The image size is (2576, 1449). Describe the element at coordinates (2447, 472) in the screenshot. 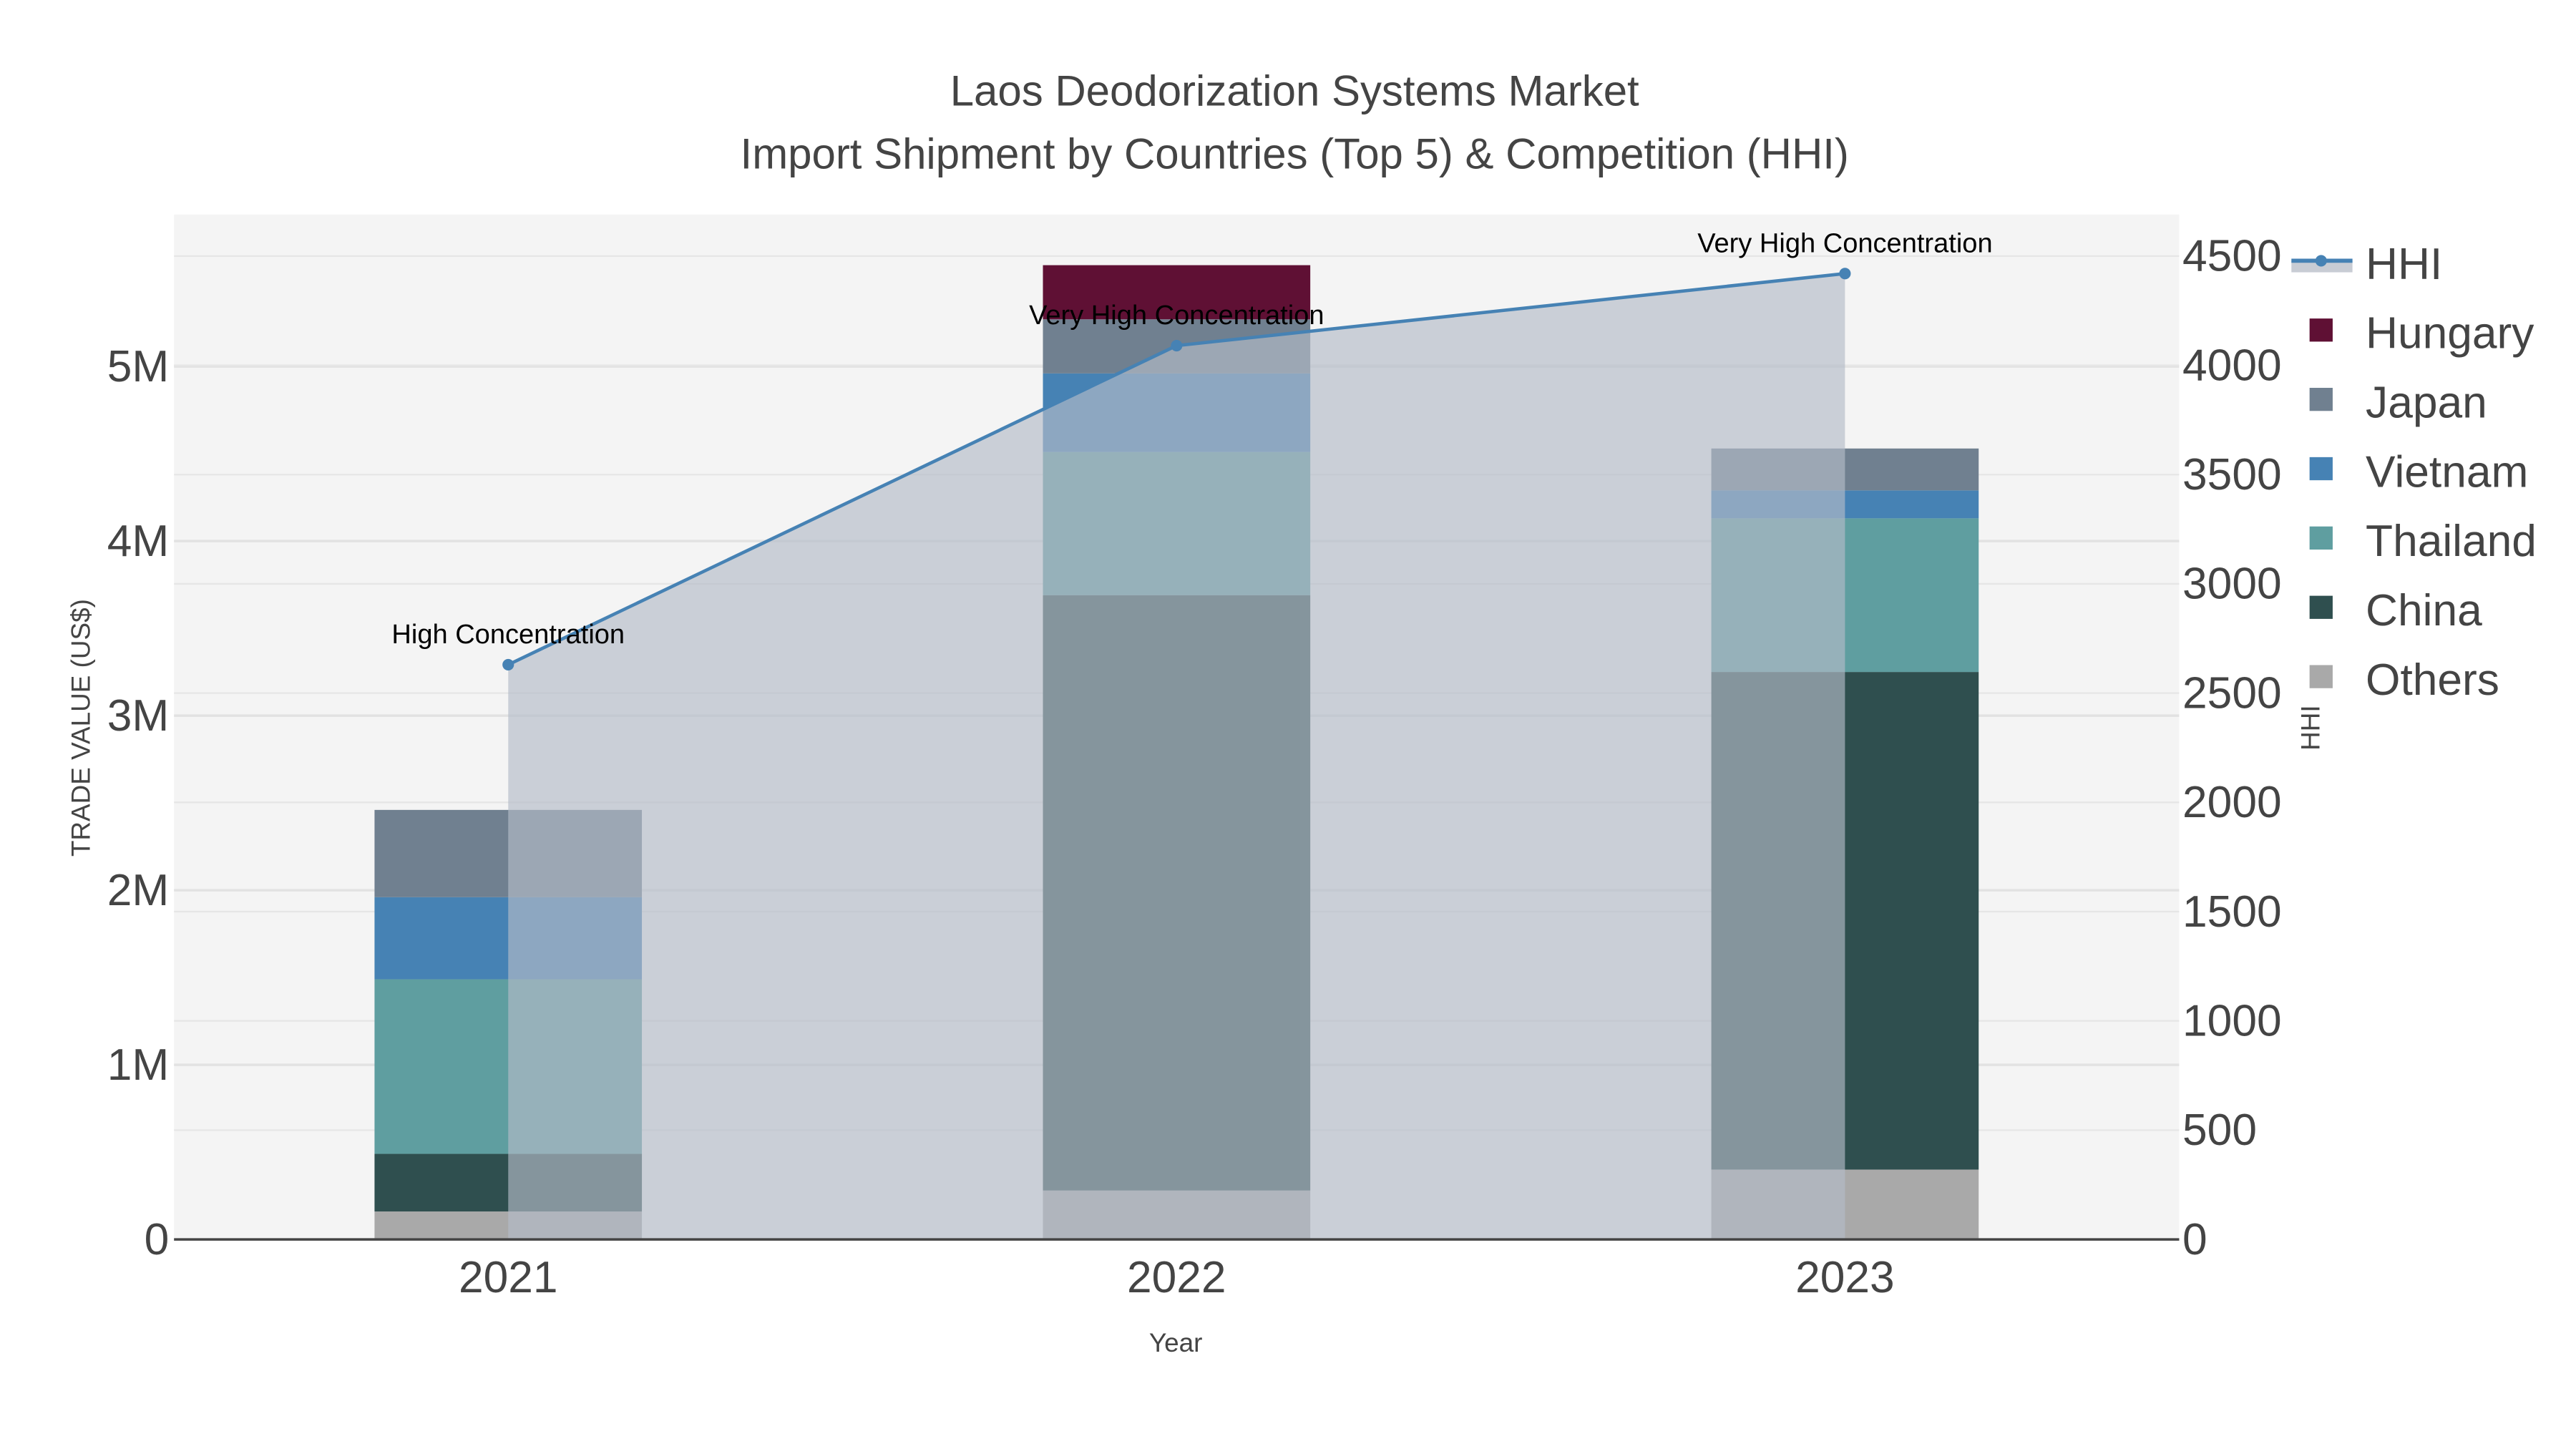

I see `legend-label: Vietnam` at that location.